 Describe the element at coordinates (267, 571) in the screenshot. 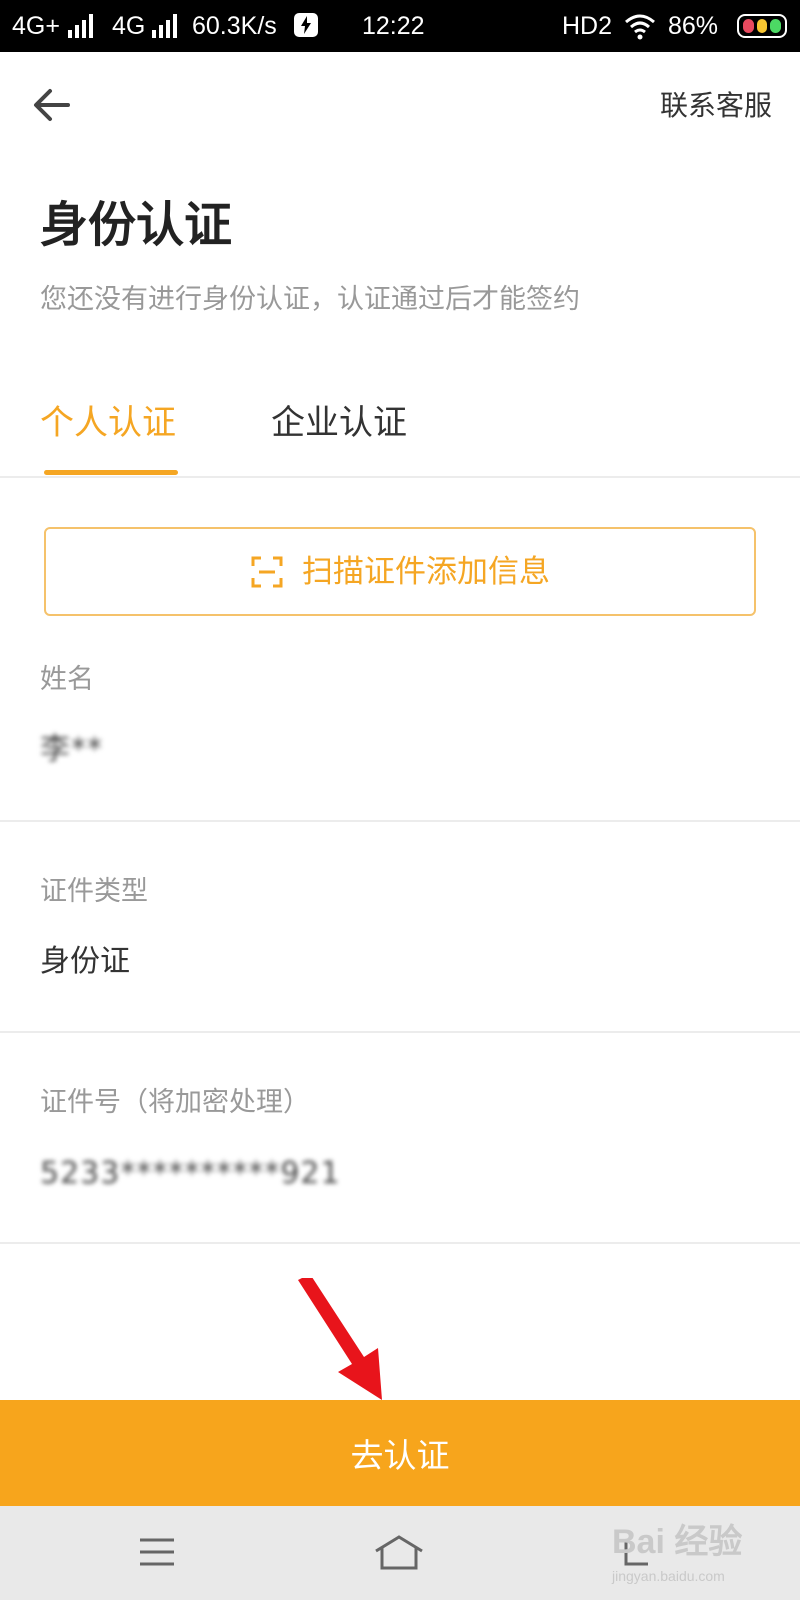

I see `scan-icon` at that location.